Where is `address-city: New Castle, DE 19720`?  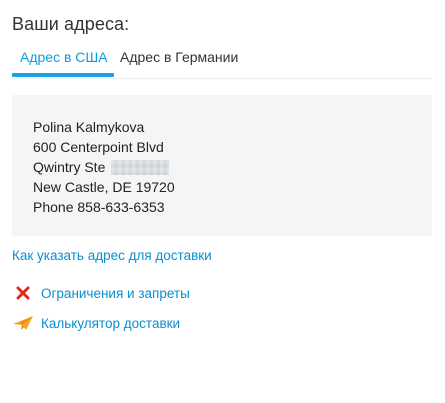 address-city: New Castle, DE 19720 is located at coordinates (104, 187).